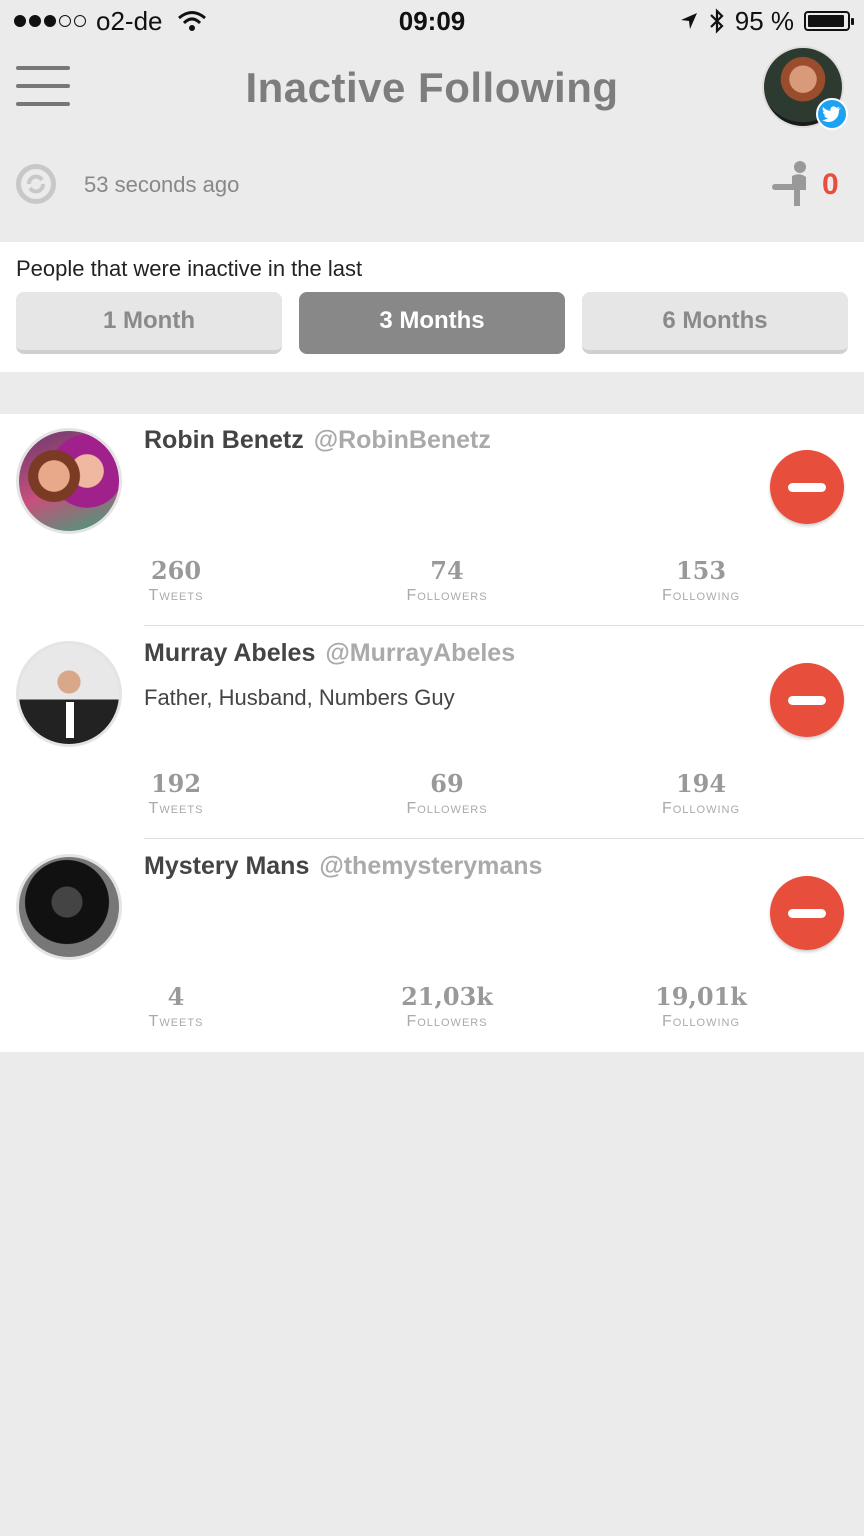  I want to click on user-bio: Father, Husband, Numbers Guy, so click(299, 697).